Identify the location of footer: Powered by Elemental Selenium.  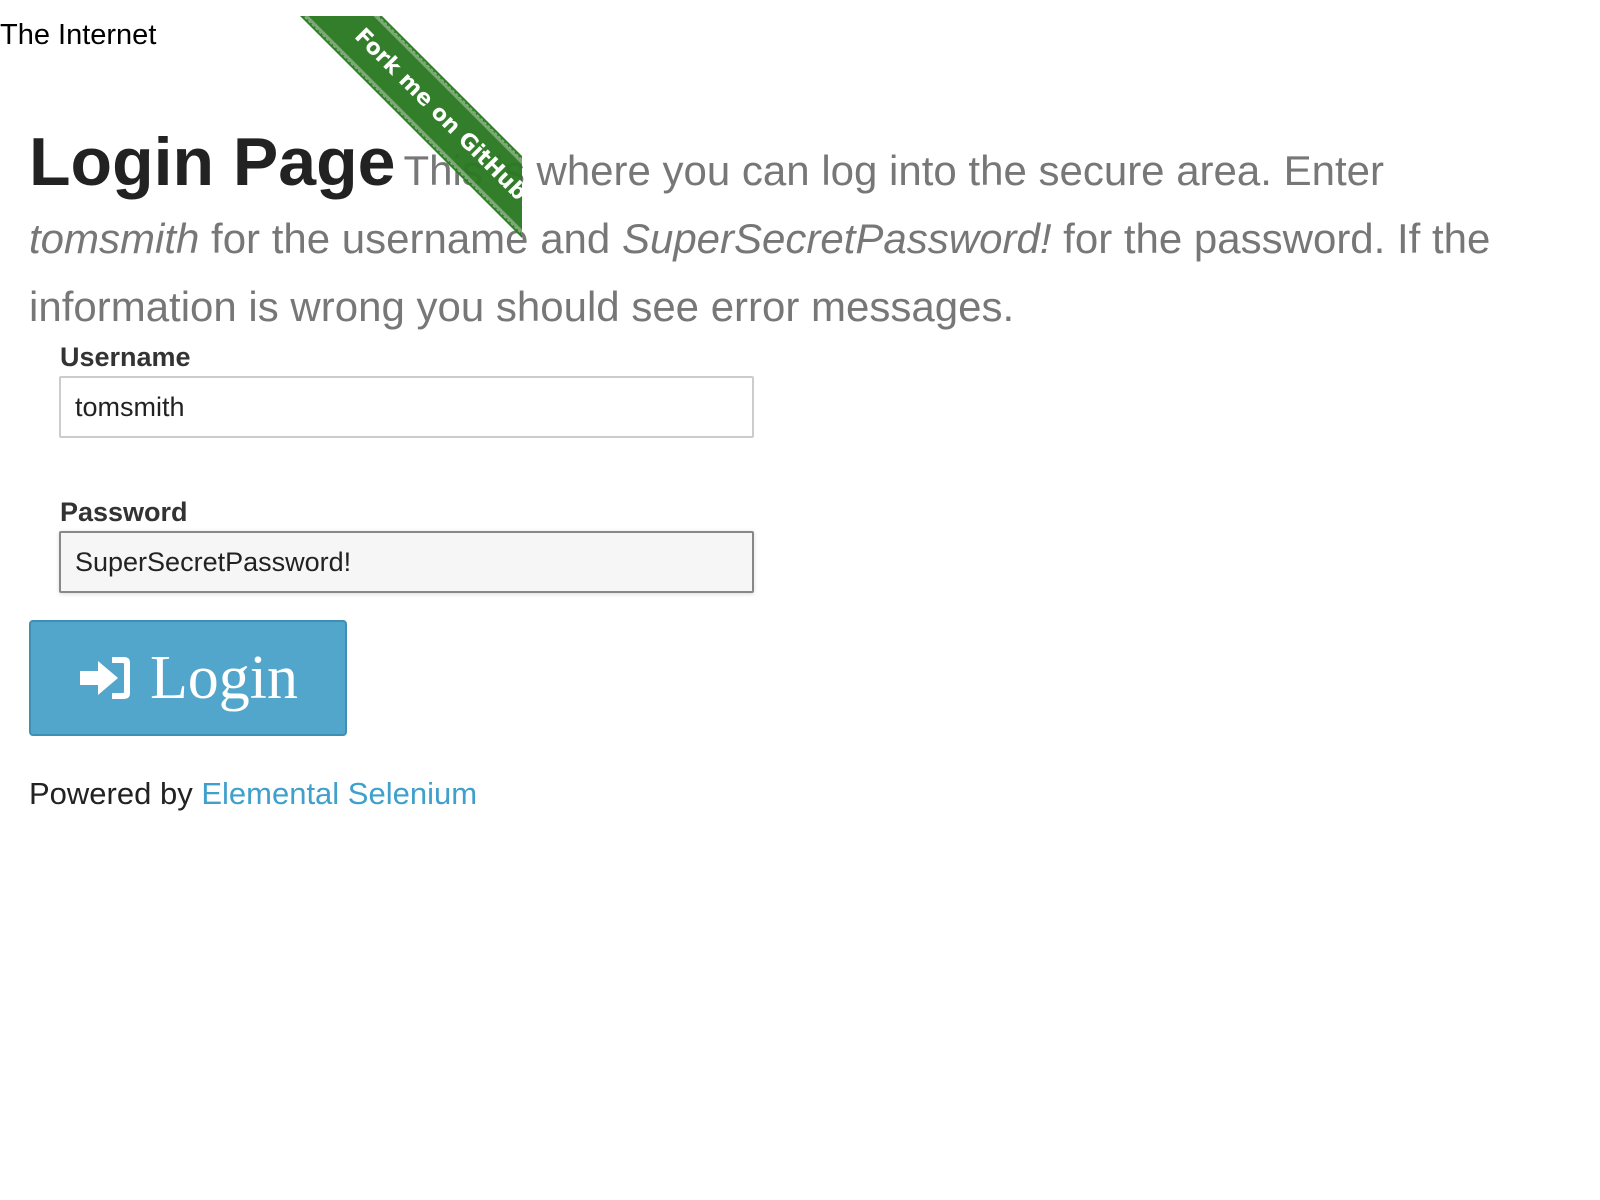
(253, 794).